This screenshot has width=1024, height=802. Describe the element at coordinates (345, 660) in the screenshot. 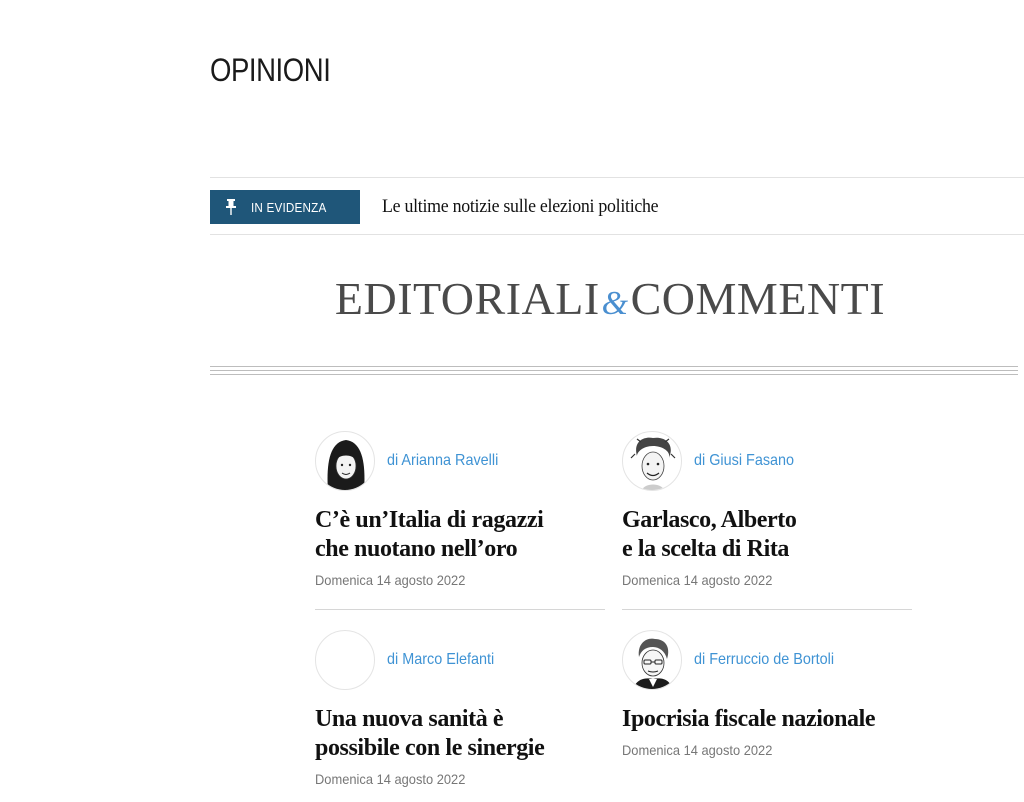

I see `empty-avatar-icon` at that location.